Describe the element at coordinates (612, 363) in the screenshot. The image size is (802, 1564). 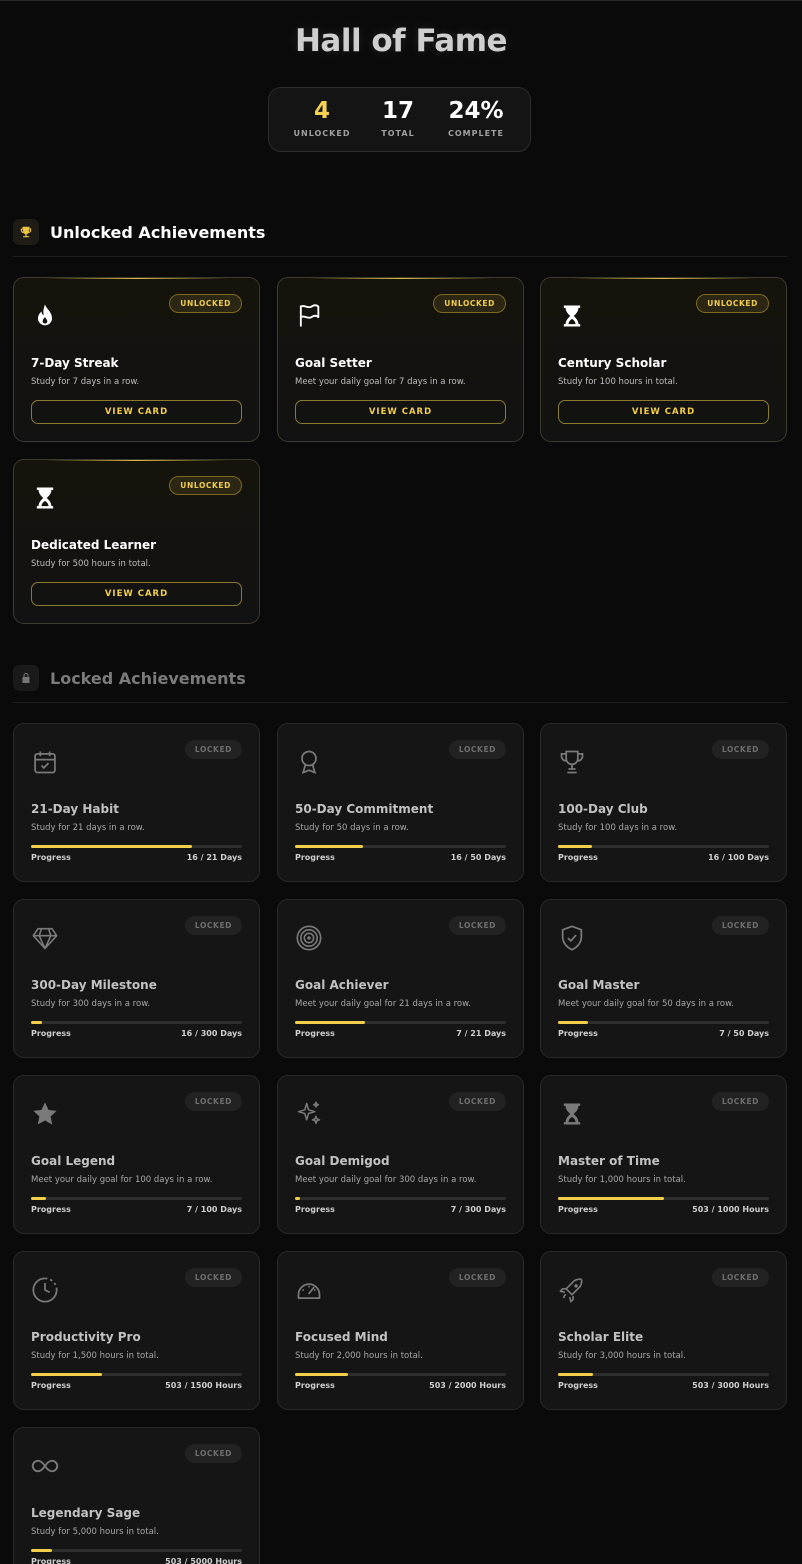
I see `achievement-title: Century Scholar` at that location.